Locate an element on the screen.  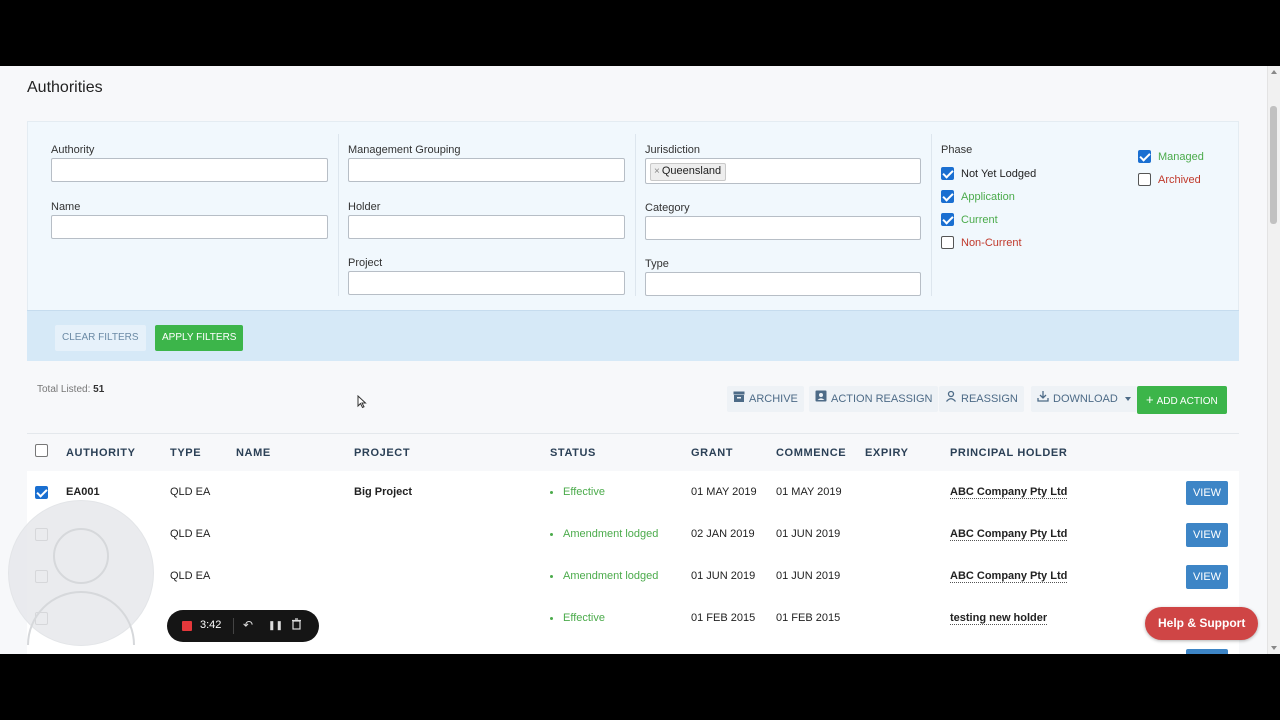
archived-checkbox is located at coordinates (1144, 179).